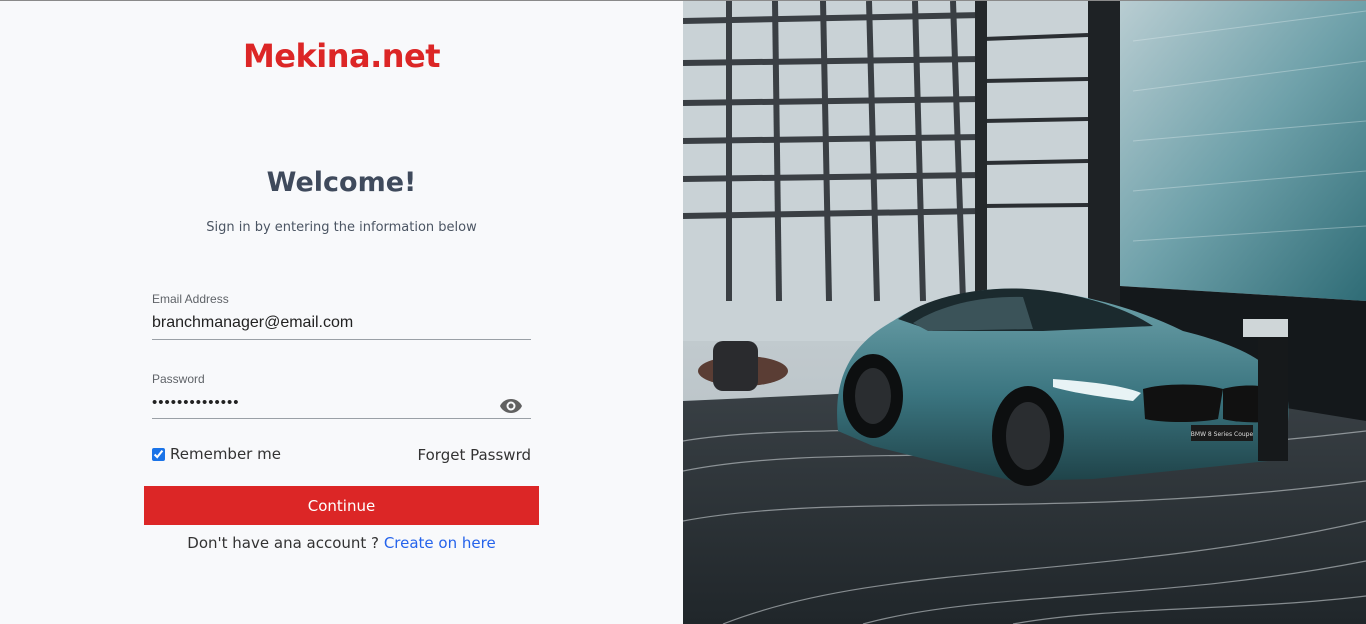 Image resolution: width=1366 pixels, height=624 pixels. Describe the element at coordinates (341, 325) in the screenshot. I see `email-input` at that location.